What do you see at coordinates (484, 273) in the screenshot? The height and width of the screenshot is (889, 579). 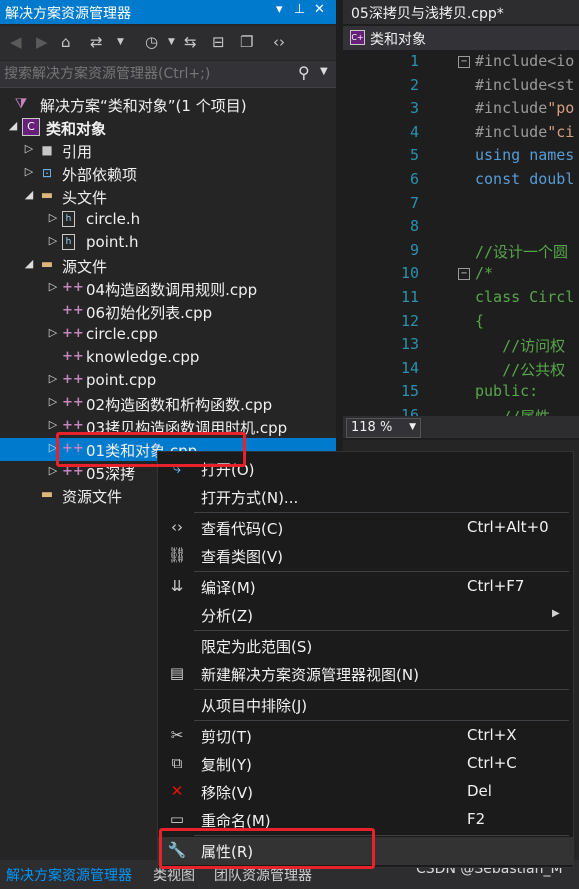 I see `code-token: /*` at bounding box center [484, 273].